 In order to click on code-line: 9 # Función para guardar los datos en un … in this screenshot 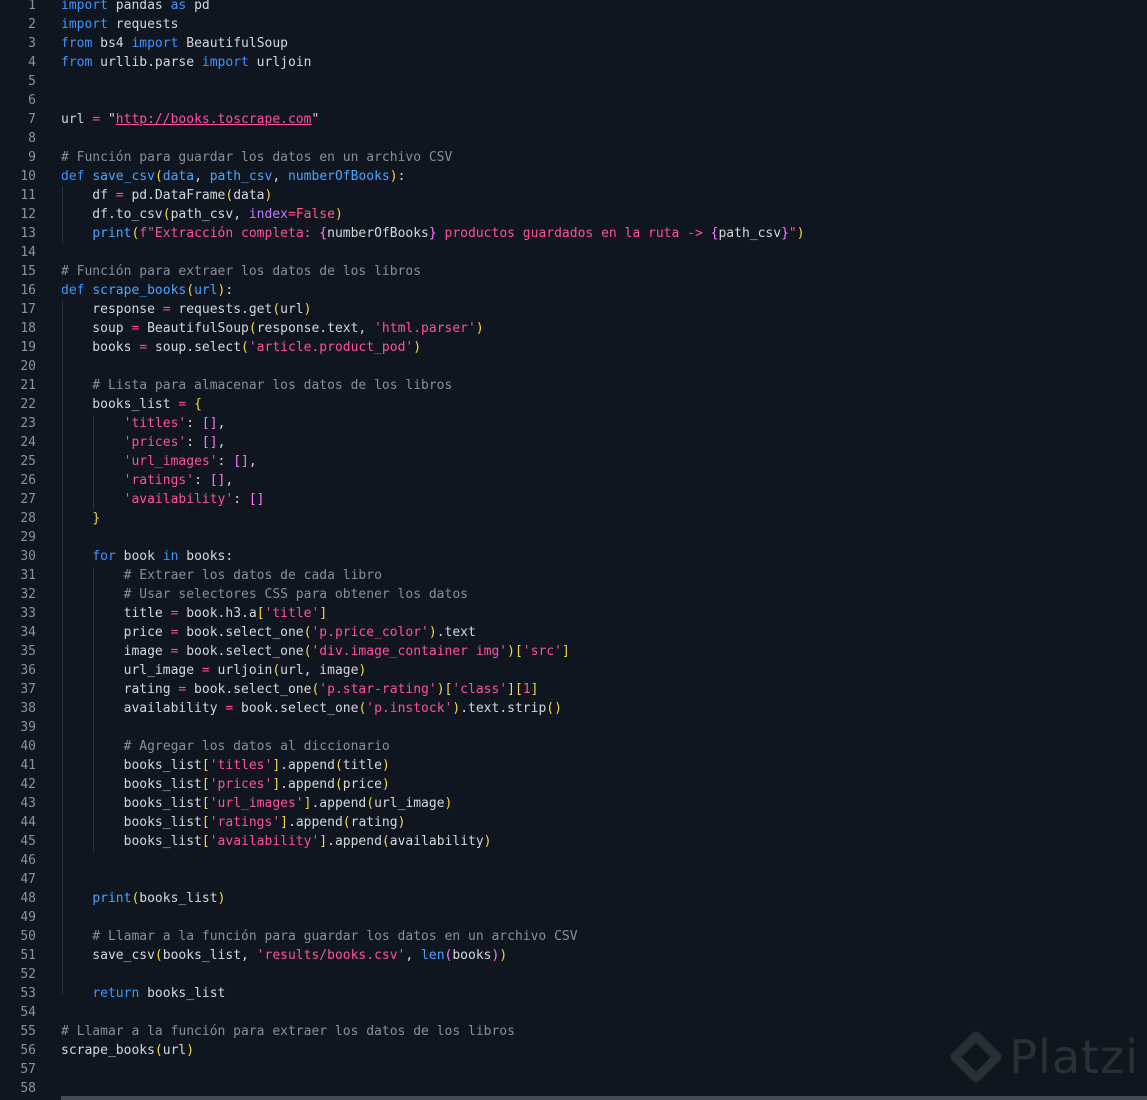, I will do `click(573, 157)`.